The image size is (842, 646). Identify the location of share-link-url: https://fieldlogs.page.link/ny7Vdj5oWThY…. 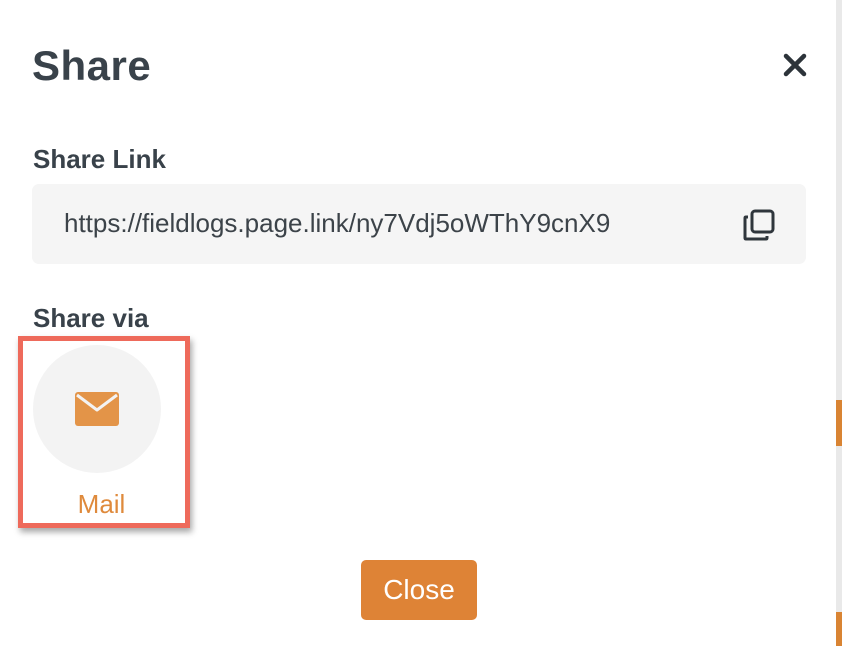
(337, 223).